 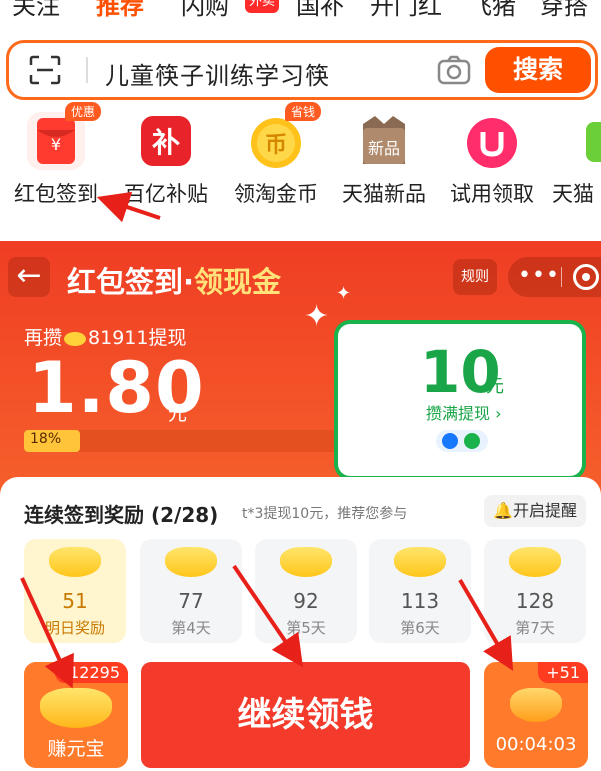 What do you see at coordinates (583, 141) in the screenshot?
I see `tmall-icon` at bounding box center [583, 141].